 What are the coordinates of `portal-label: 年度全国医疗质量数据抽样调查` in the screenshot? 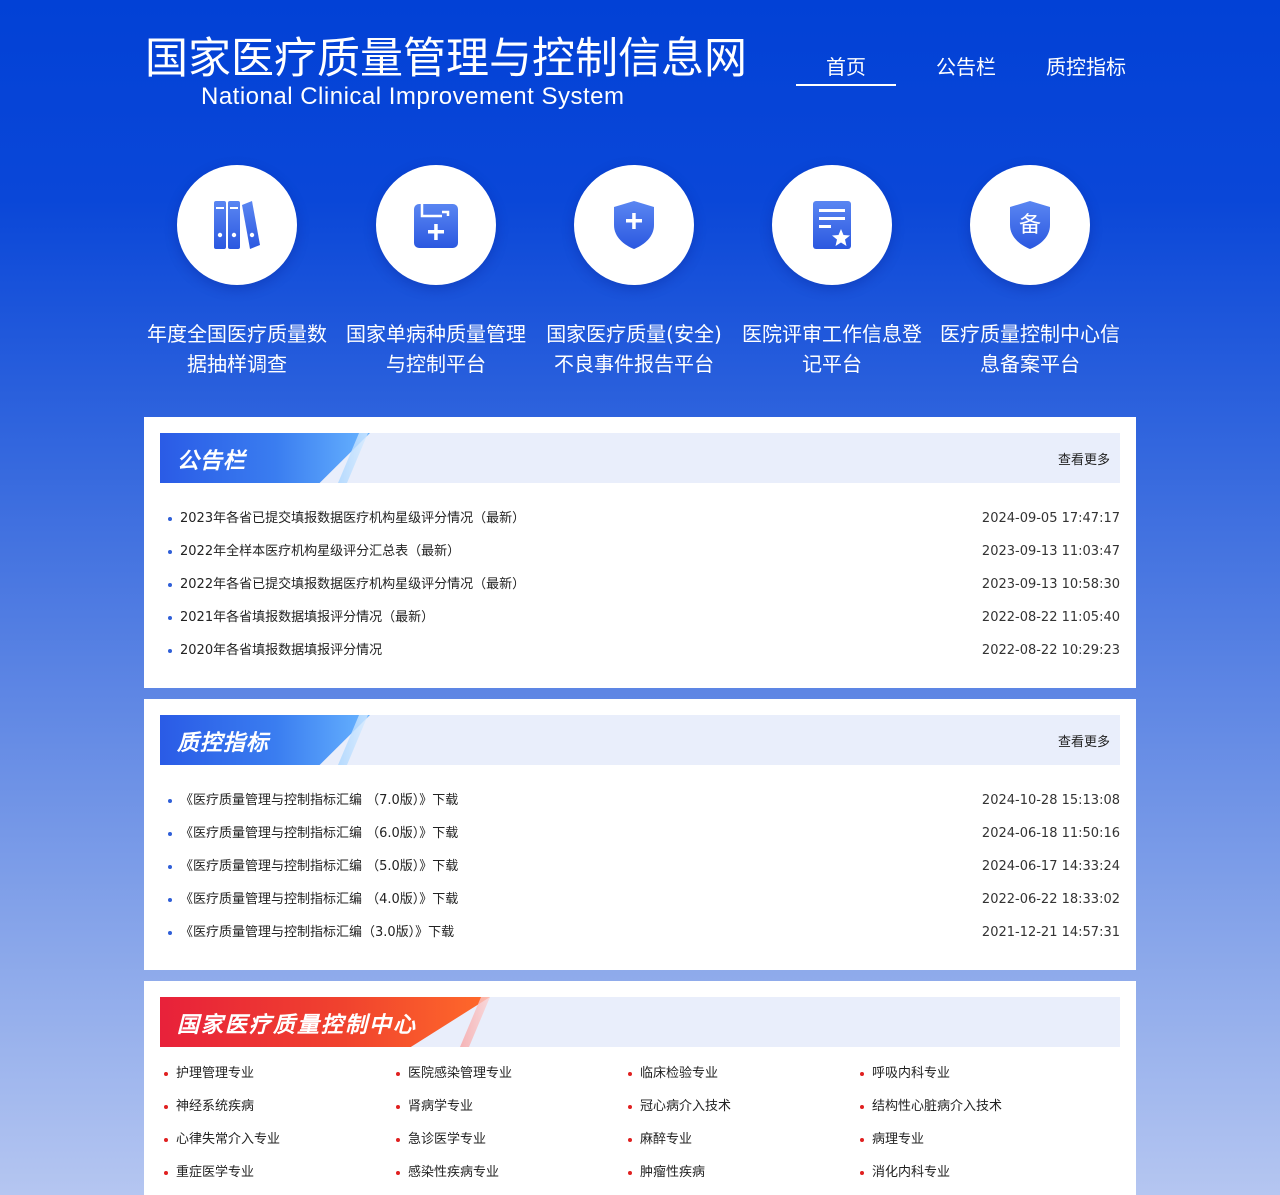 It's located at (237, 349).